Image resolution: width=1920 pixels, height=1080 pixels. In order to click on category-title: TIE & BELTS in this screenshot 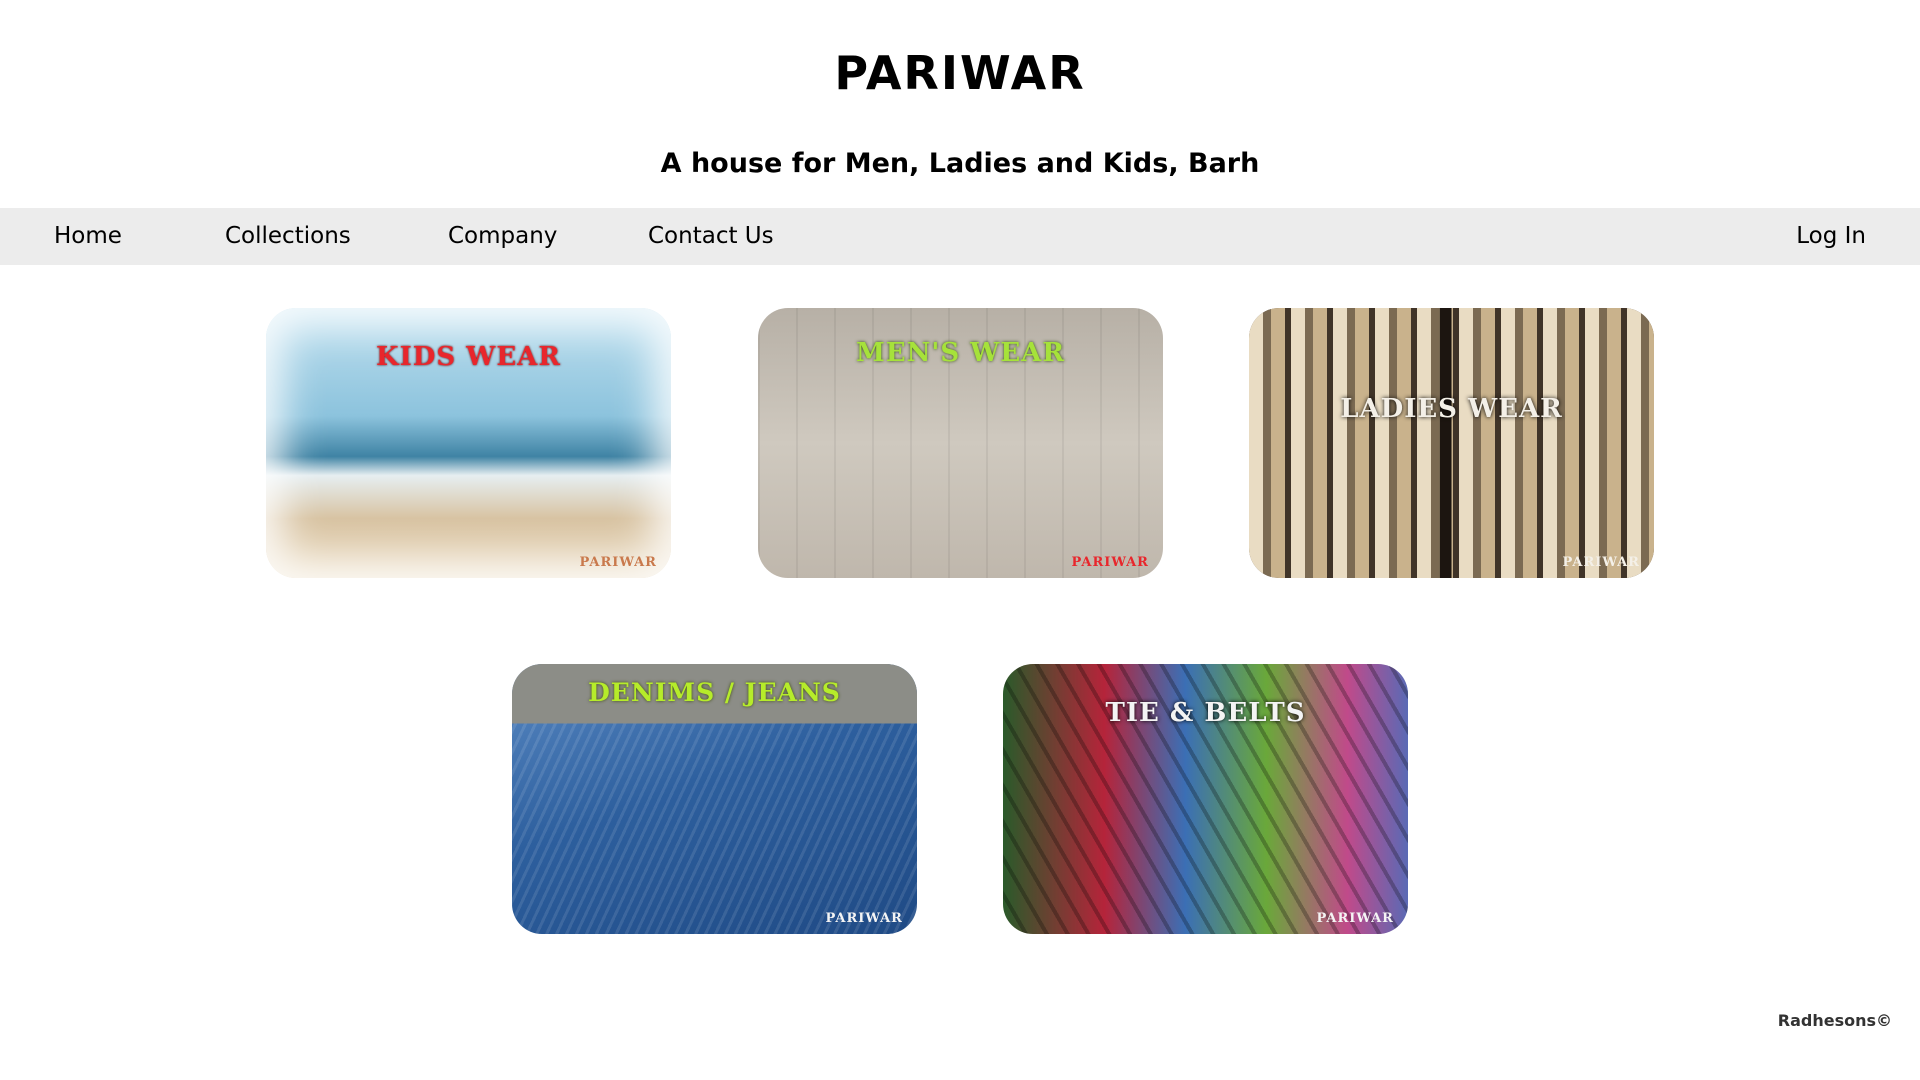, I will do `click(1205, 713)`.